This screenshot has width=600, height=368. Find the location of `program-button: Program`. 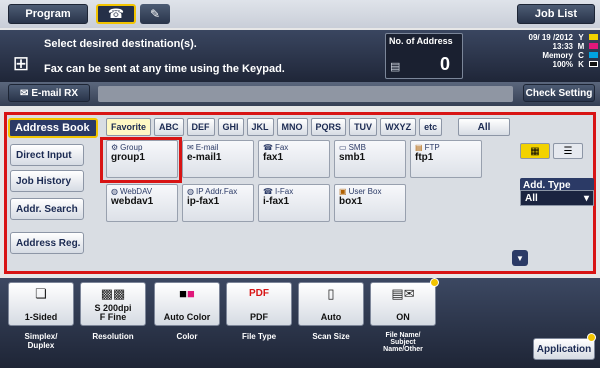

program-button: Program is located at coordinates (48, 14).